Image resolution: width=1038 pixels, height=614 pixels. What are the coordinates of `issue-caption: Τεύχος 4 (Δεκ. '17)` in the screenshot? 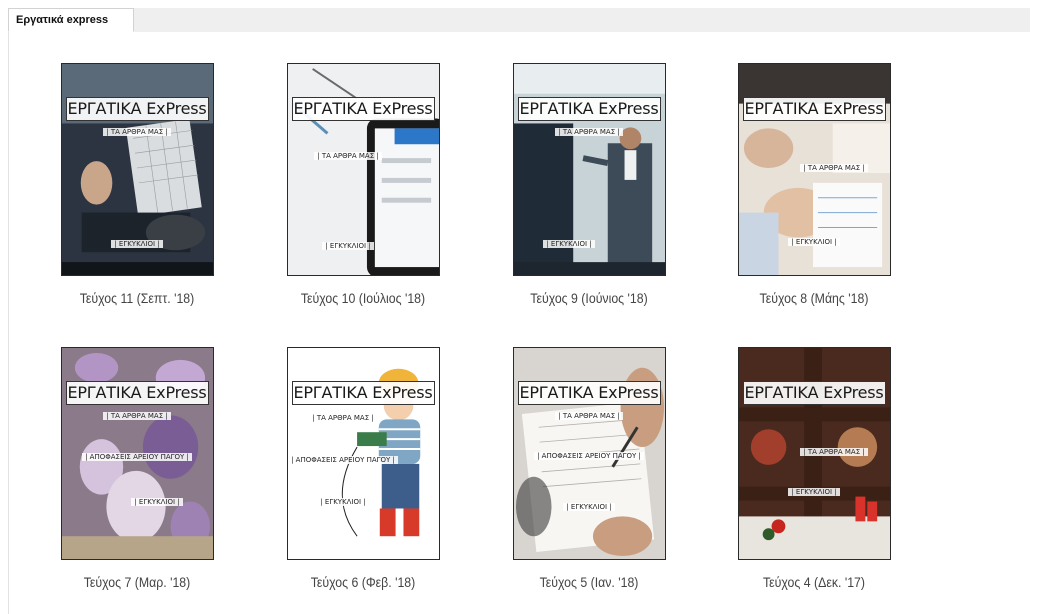 It's located at (814, 582).